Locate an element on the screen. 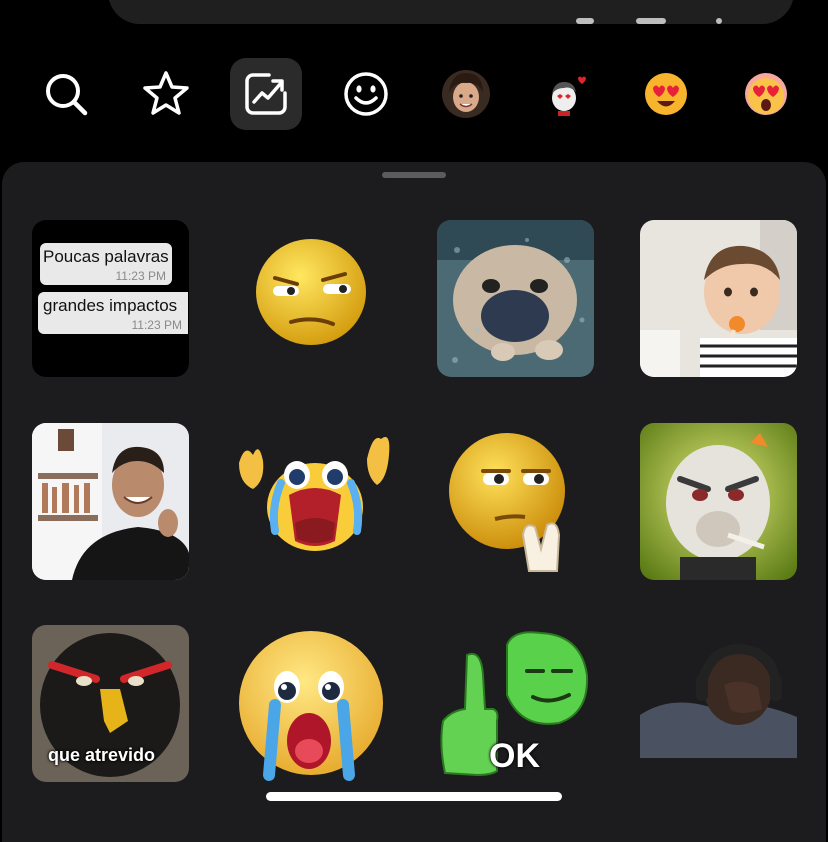 The height and width of the screenshot is (842, 828). pug-photo is located at coordinates (515, 298).